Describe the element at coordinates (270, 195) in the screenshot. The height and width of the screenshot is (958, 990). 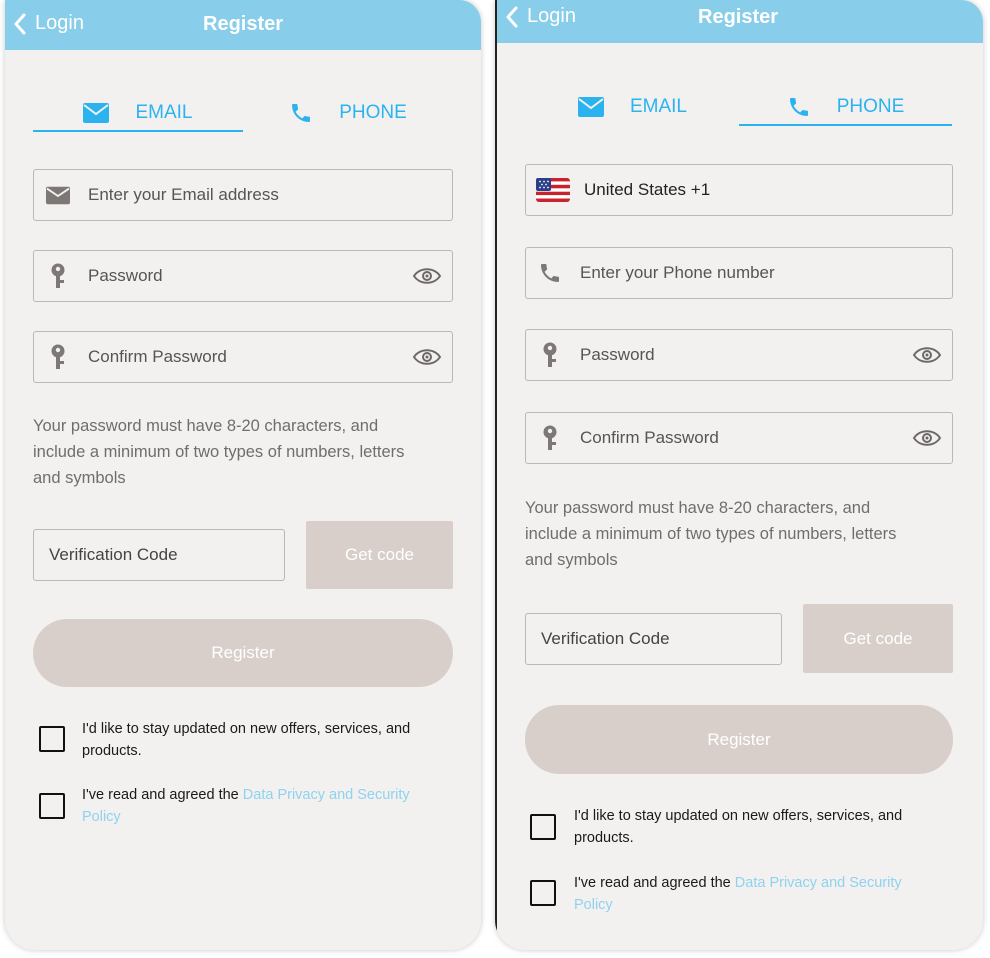
I see `email-input` at that location.